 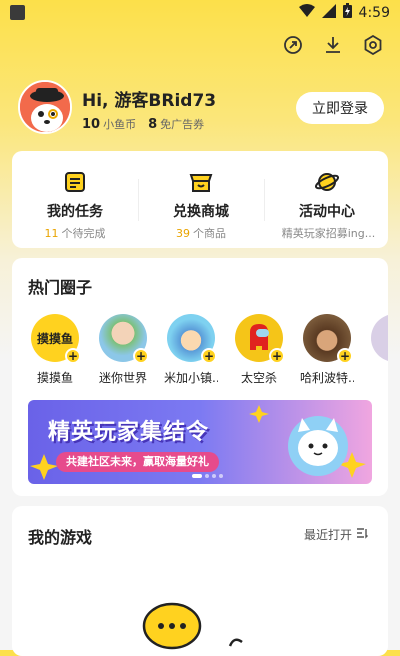 What do you see at coordinates (201, 182) in the screenshot?
I see `shop-icon` at bounding box center [201, 182].